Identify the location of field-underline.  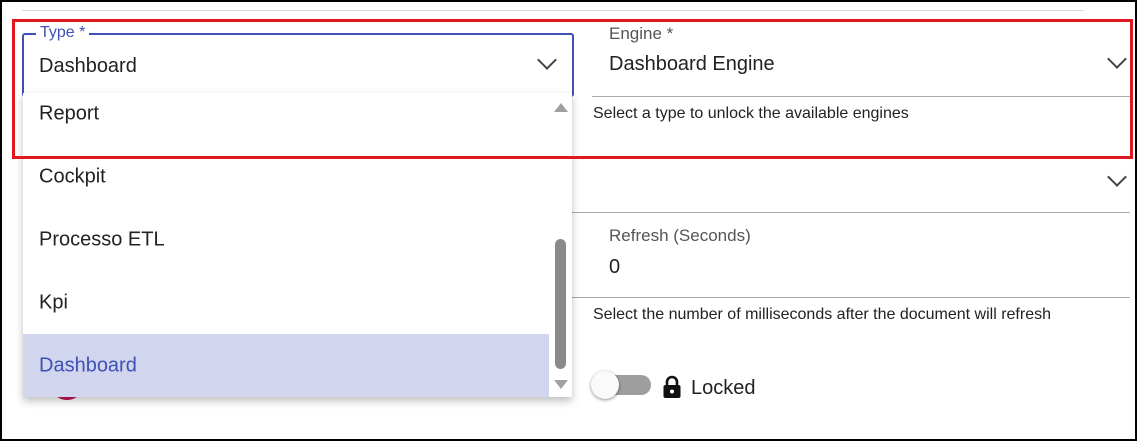
(851, 212).